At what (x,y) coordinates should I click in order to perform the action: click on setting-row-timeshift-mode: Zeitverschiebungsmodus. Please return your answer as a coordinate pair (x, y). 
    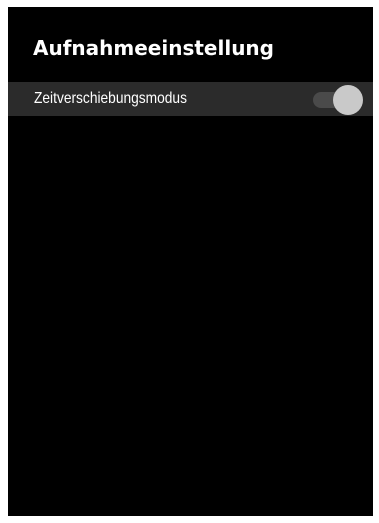
    Looking at the image, I should click on (190, 99).